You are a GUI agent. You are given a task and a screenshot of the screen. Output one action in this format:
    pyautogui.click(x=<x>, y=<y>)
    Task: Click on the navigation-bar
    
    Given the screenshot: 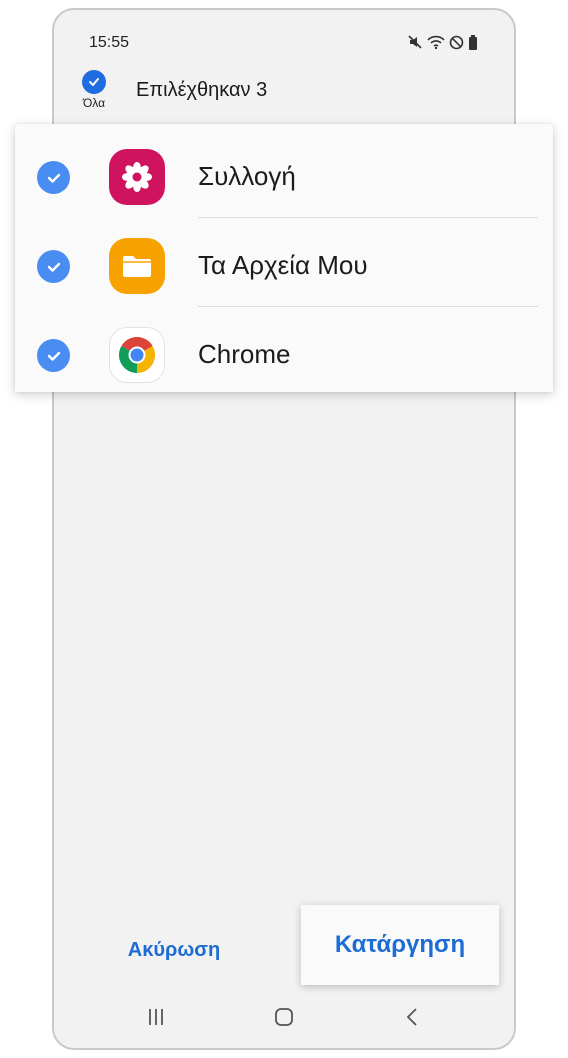 What is the action you would take?
    pyautogui.click(x=284, y=1020)
    